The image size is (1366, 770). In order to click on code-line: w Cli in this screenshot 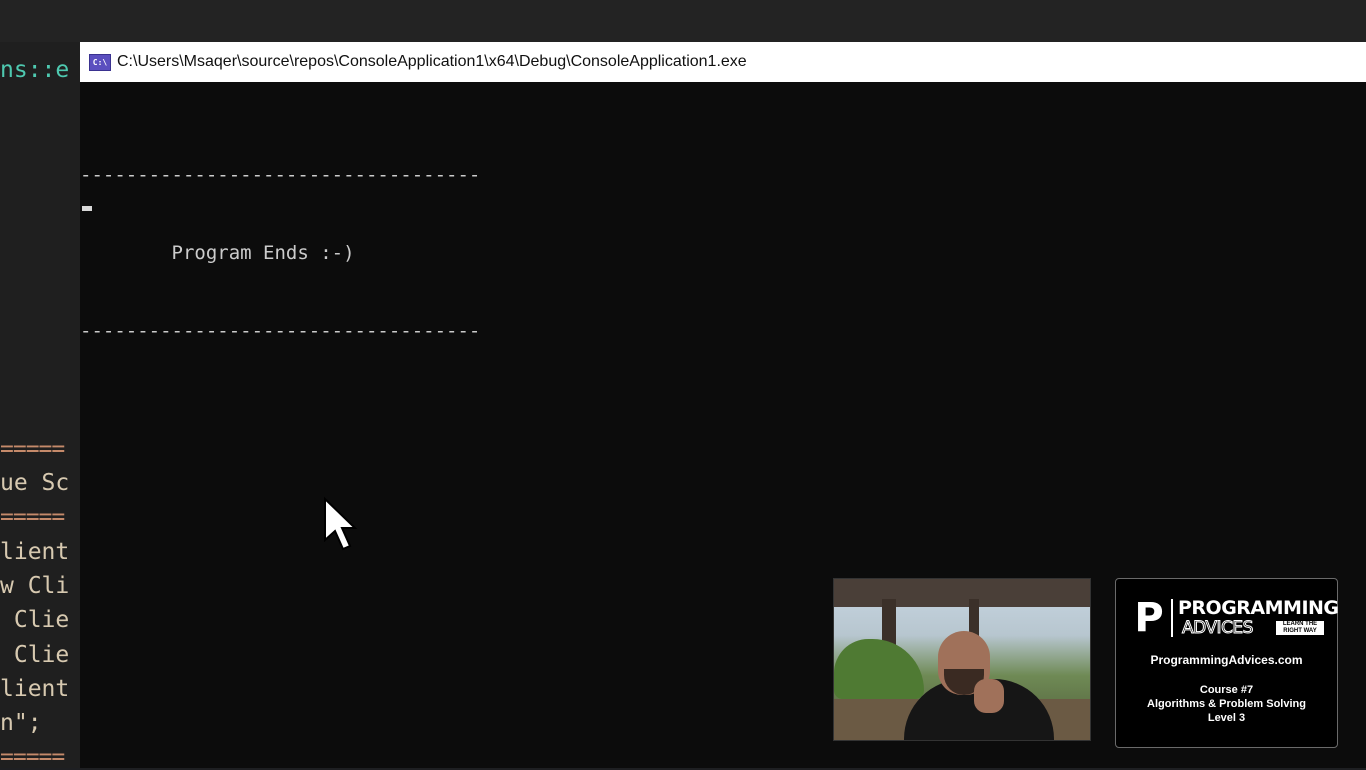, I will do `click(35, 586)`.